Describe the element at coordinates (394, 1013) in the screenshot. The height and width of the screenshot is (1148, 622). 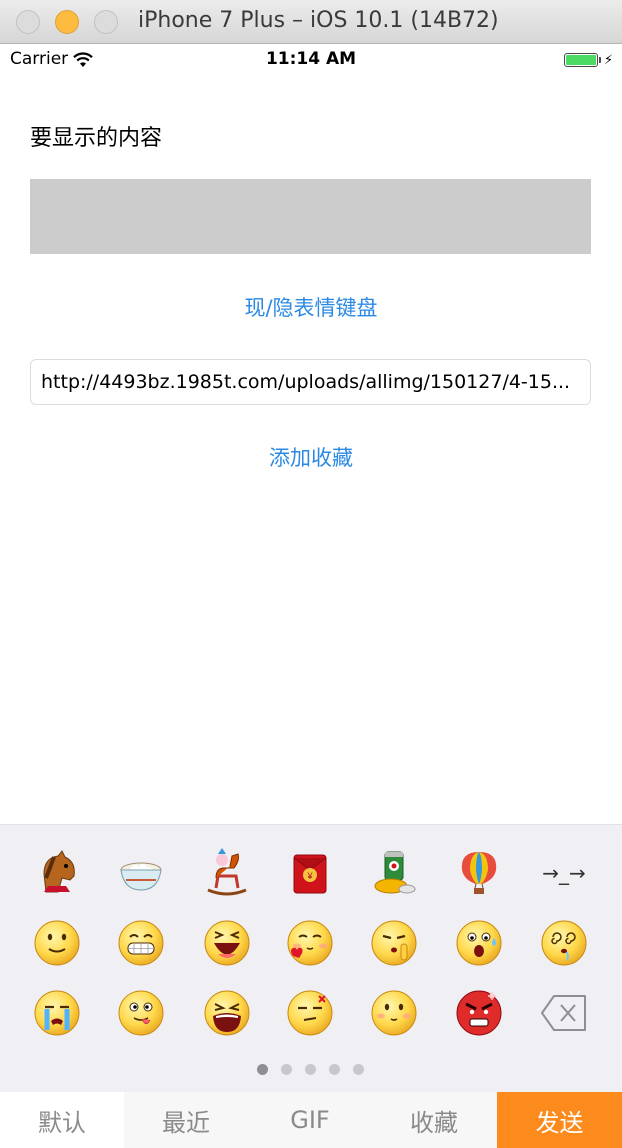
I see `blush-face-icon` at that location.